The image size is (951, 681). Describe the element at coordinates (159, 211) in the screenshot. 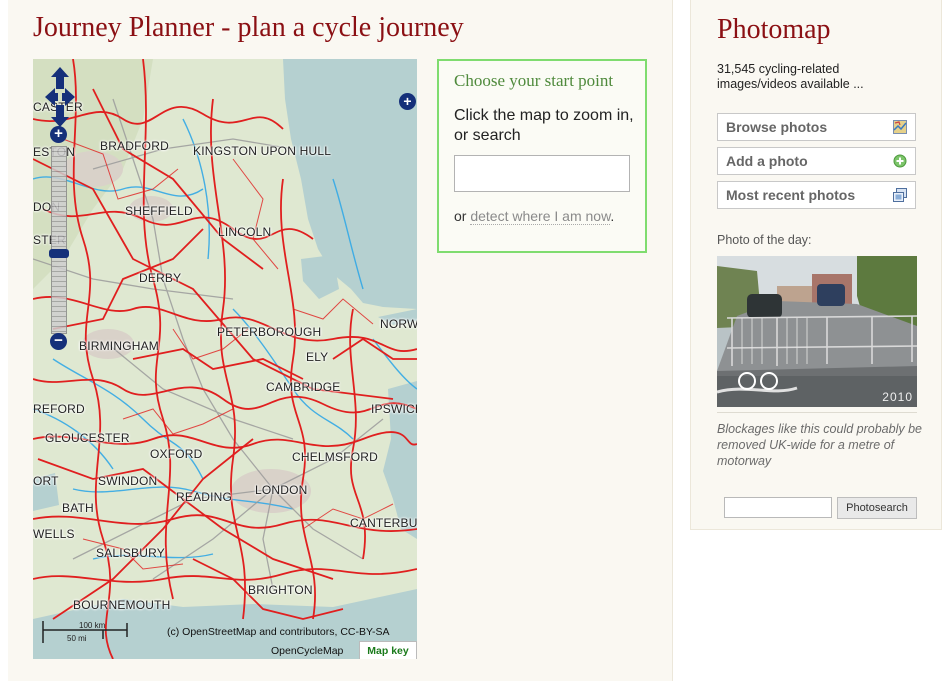

I see `map-place-label: SHEFFIELD` at that location.